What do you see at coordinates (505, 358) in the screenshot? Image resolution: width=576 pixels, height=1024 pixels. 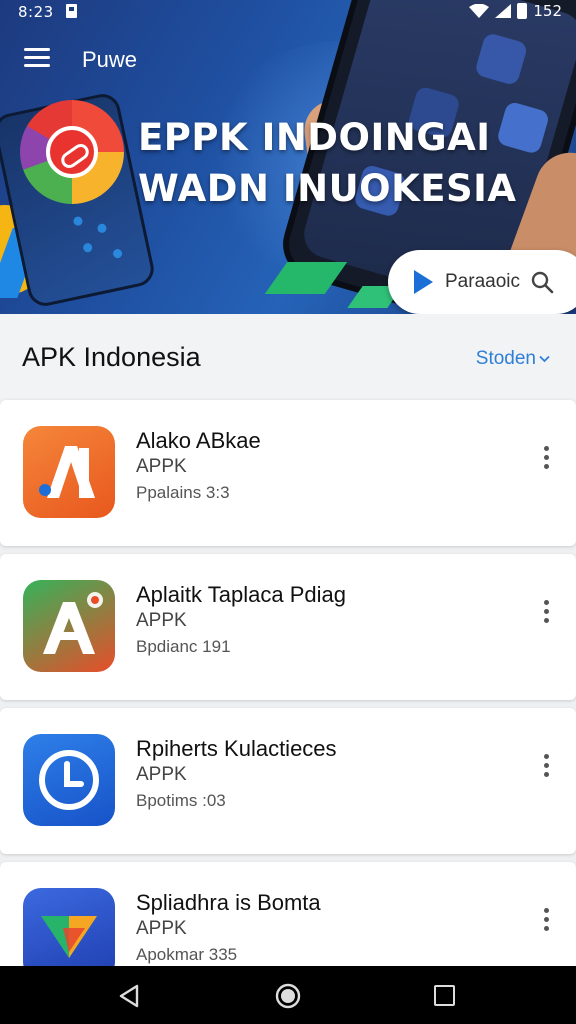 I see `sort-label: Stoden` at bounding box center [505, 358].